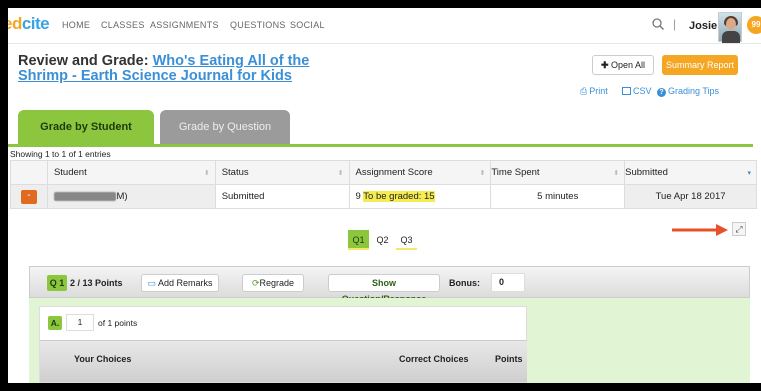 Image resolution: width=761 pixels, height=391 pixels. Describe the element at coordinates (225, 127) in the screenshot. I see `tab-grade-by-question: Grade by Question` at that location.